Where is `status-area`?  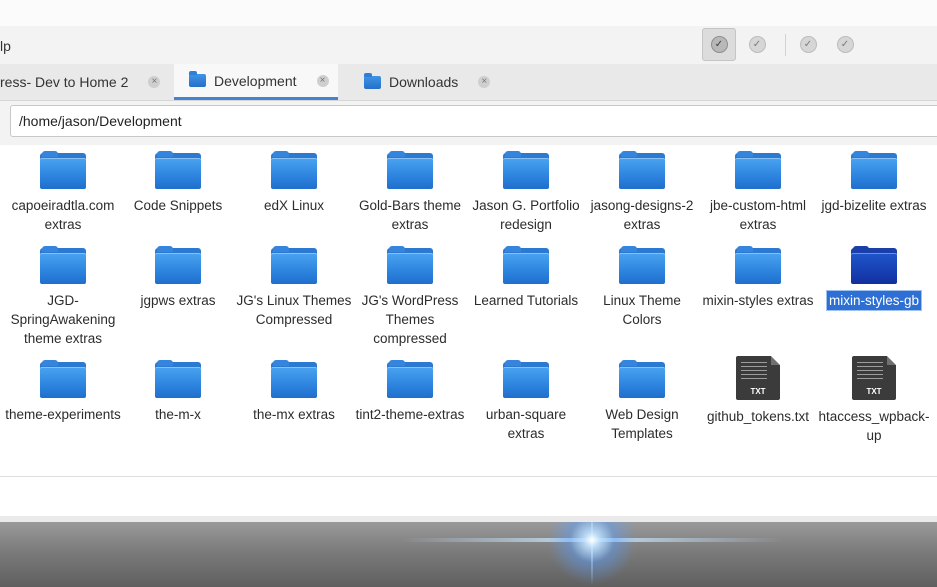 status-area is located at coordinates (468, 496).